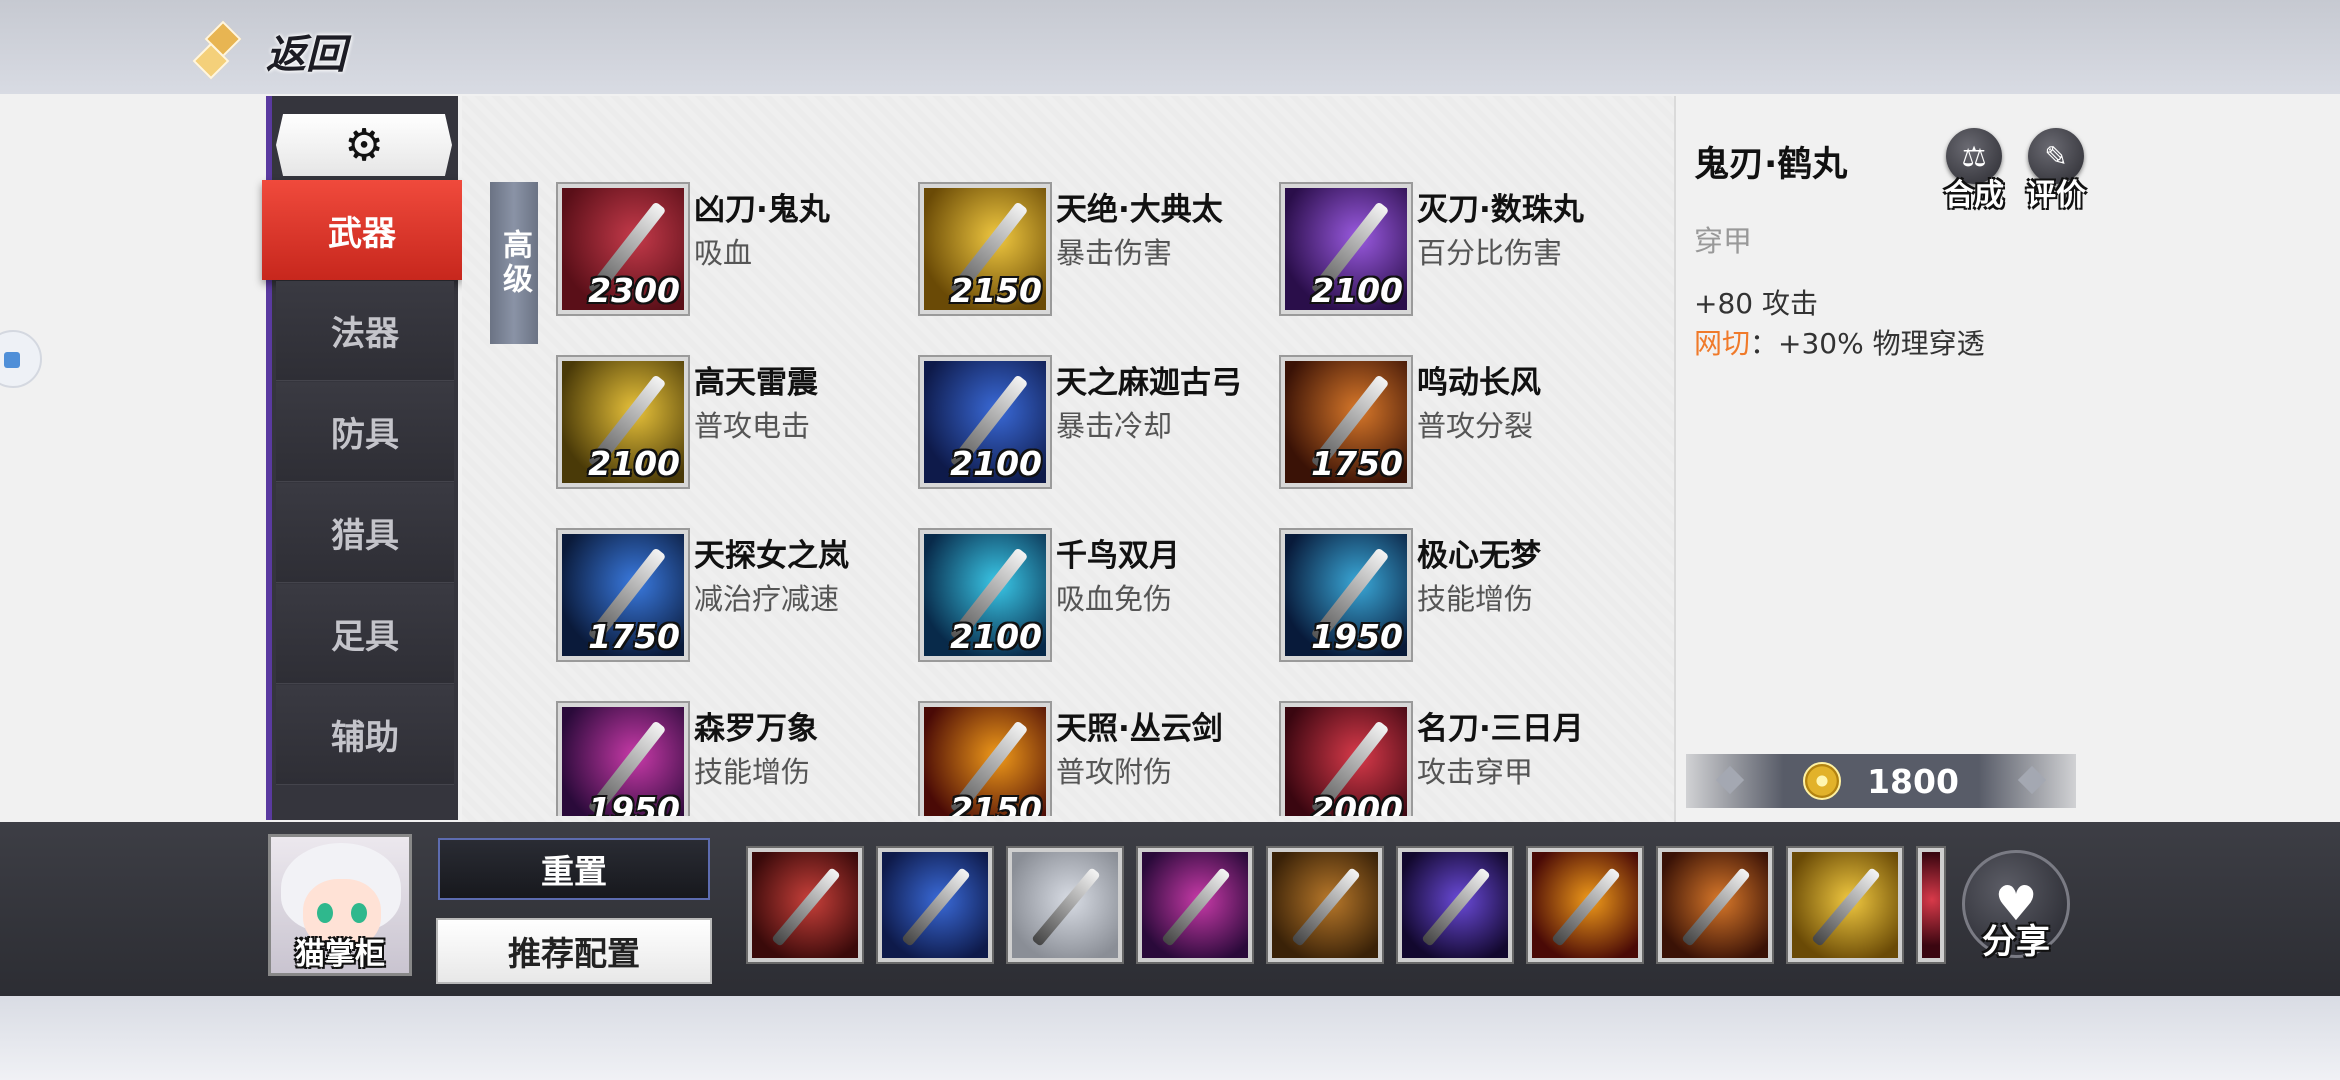  Describe the element at coordinates (574, 869) in the screenshot. I see `reset-button: 重置` at that location.